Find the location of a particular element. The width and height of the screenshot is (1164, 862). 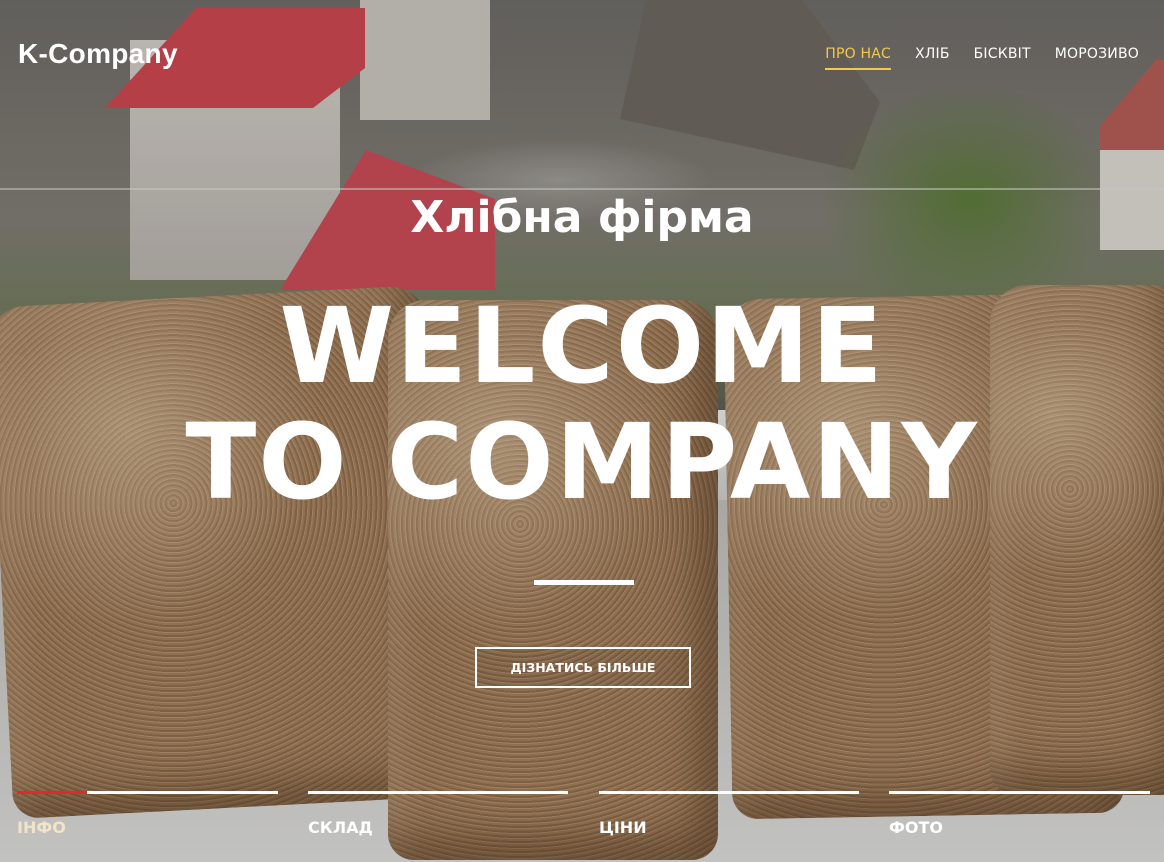

nav-item-biscuit: БІСКВІТ is located at coordinates (1002, 58).